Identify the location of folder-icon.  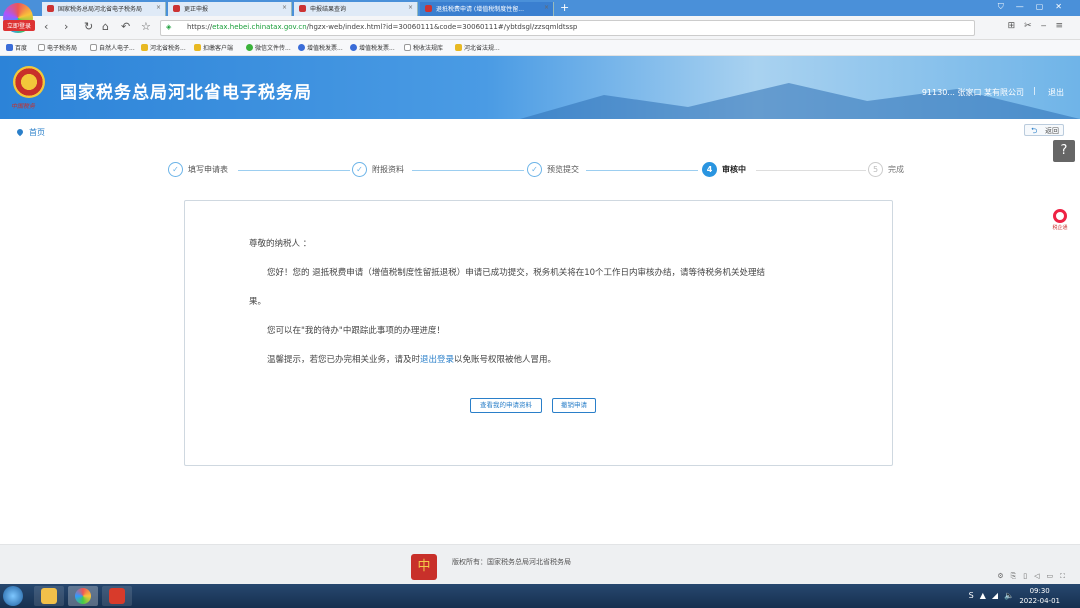
(49, 596).